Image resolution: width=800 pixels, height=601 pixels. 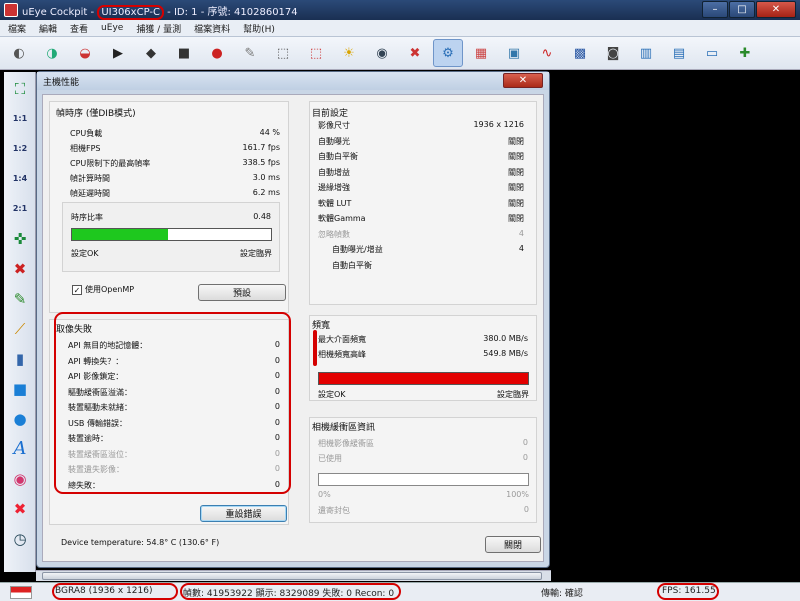 I want to click on toolbar-button-21: ▭, so click(x=712, y=53).